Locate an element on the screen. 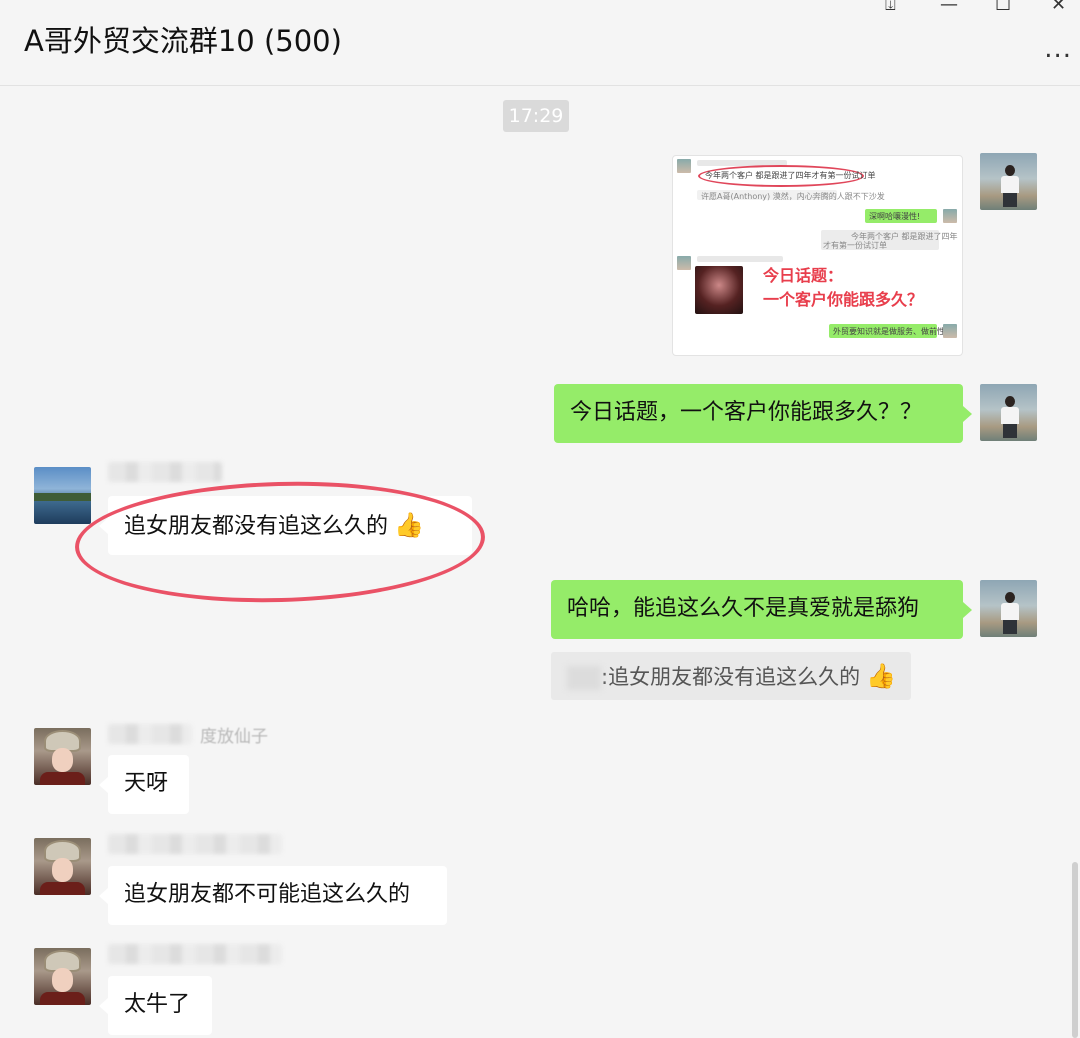 The image size is (1080, 1038). shot-line-3: 深啊哈嚷漫性! is located at coordinates (895, 216).